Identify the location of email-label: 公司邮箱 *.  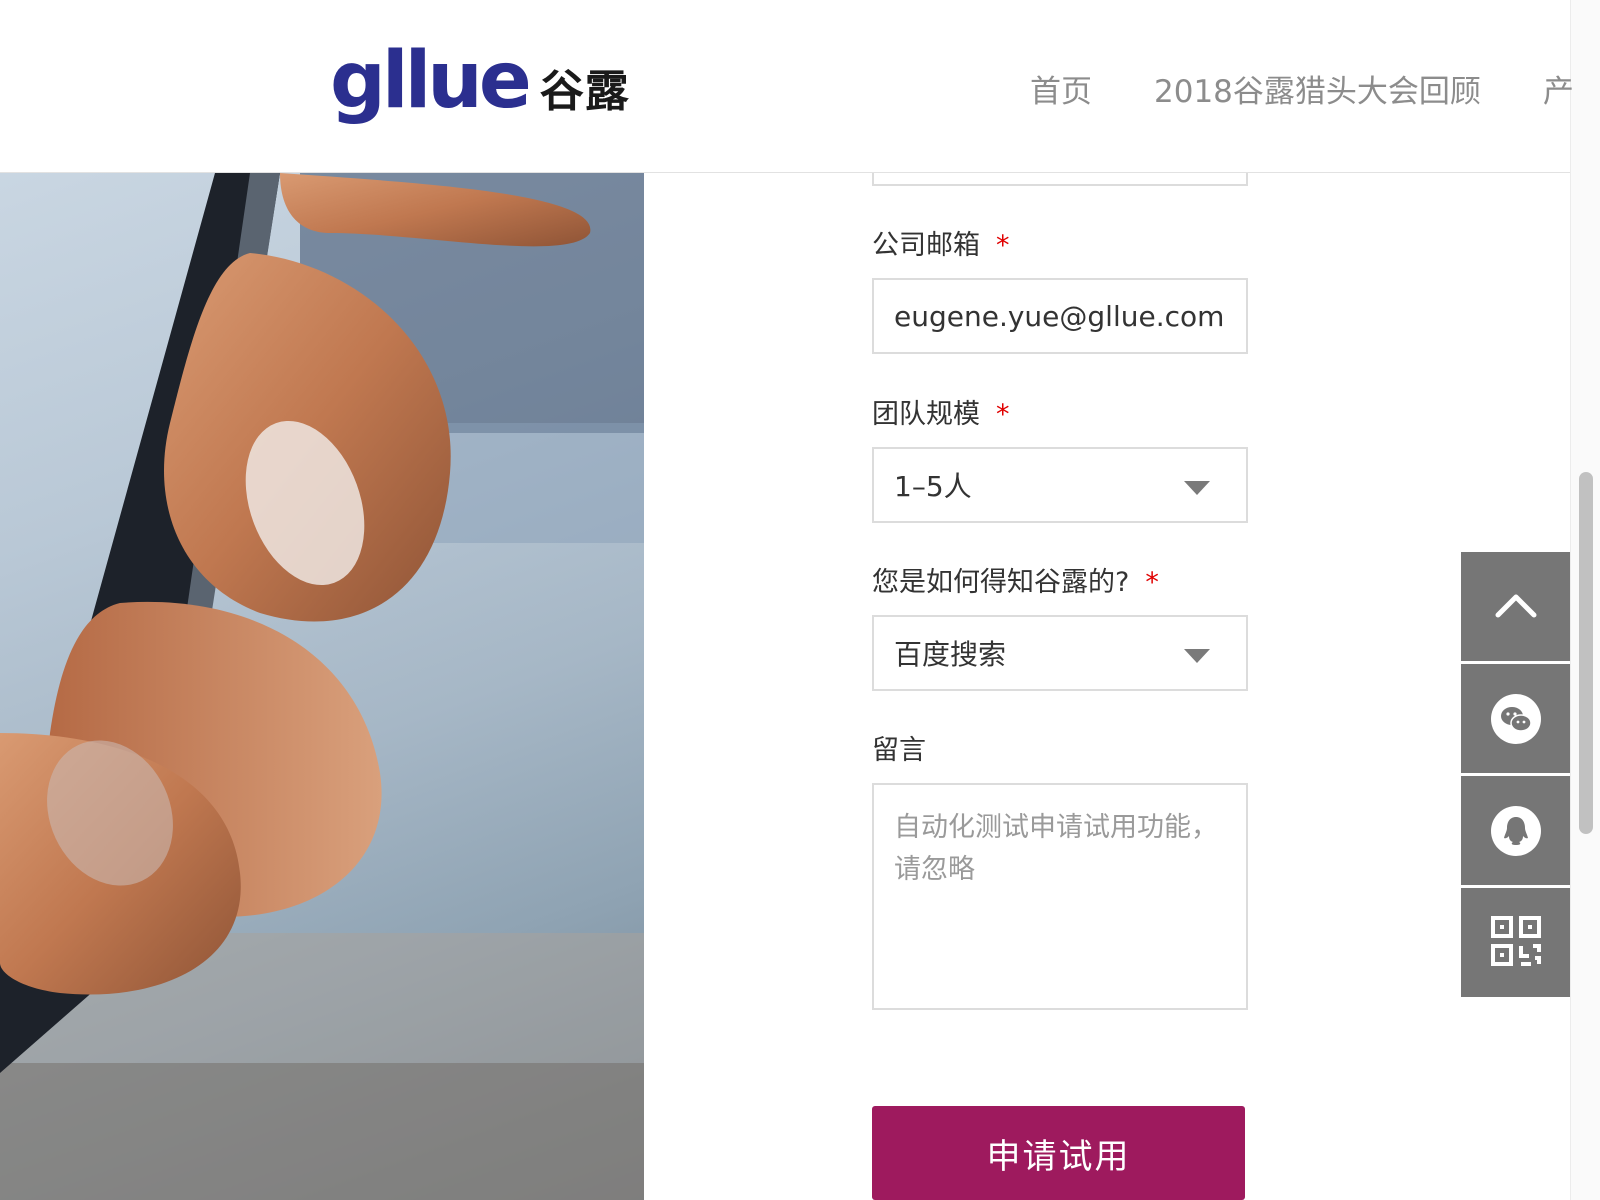
(941, 242).